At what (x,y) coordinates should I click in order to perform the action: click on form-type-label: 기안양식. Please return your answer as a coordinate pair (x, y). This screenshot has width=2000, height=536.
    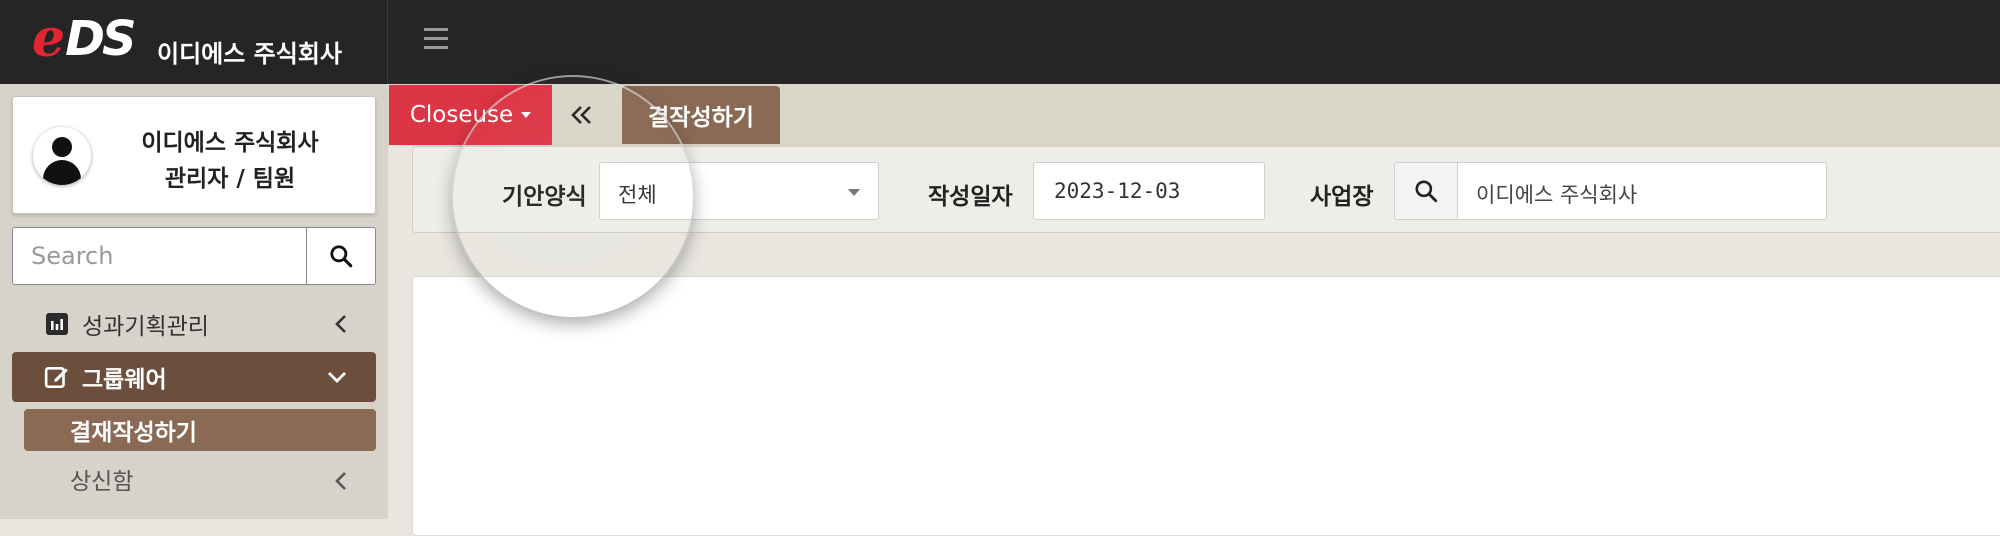
    Looking at the image, I should click on (544, 197).